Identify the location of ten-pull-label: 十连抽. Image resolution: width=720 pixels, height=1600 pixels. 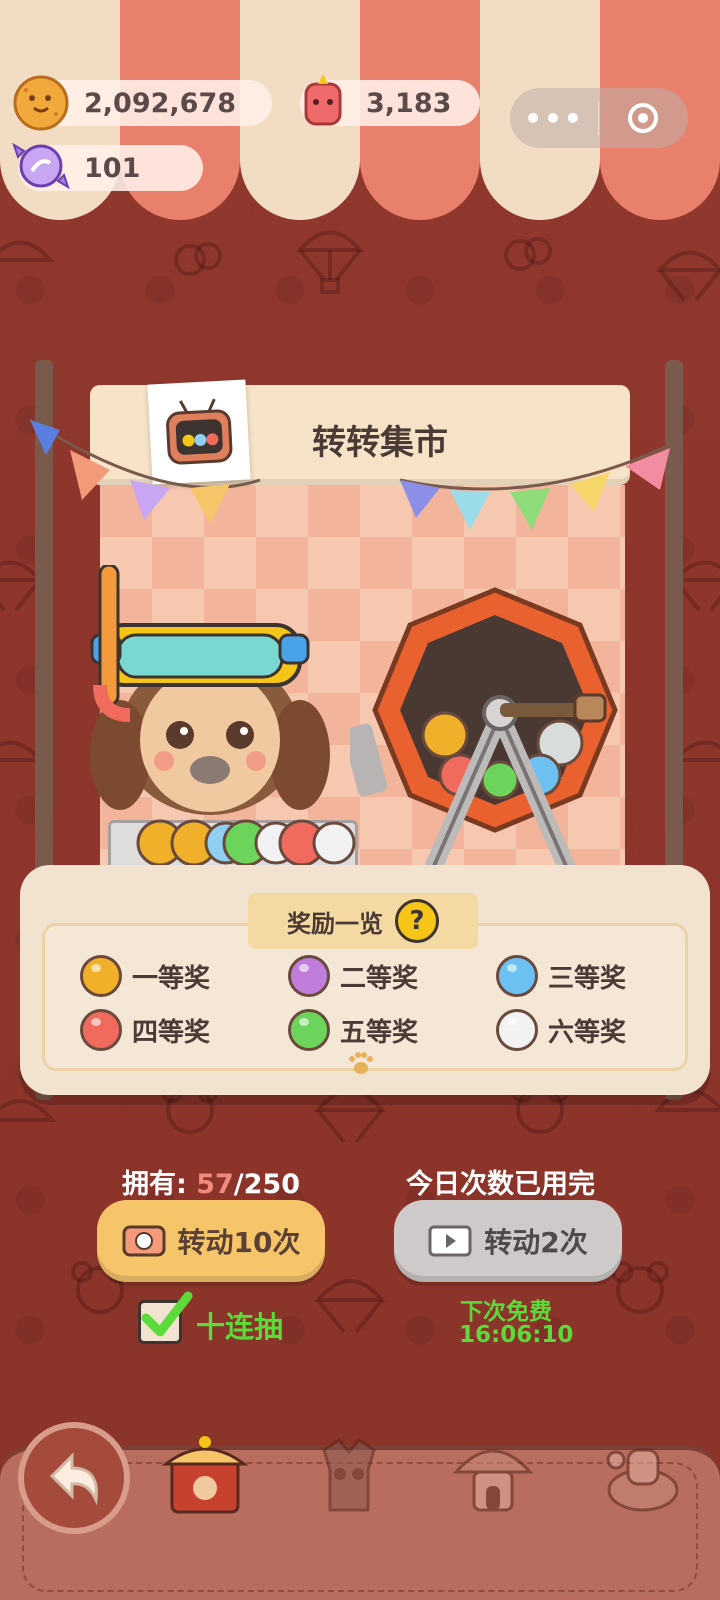
(239, 1325).